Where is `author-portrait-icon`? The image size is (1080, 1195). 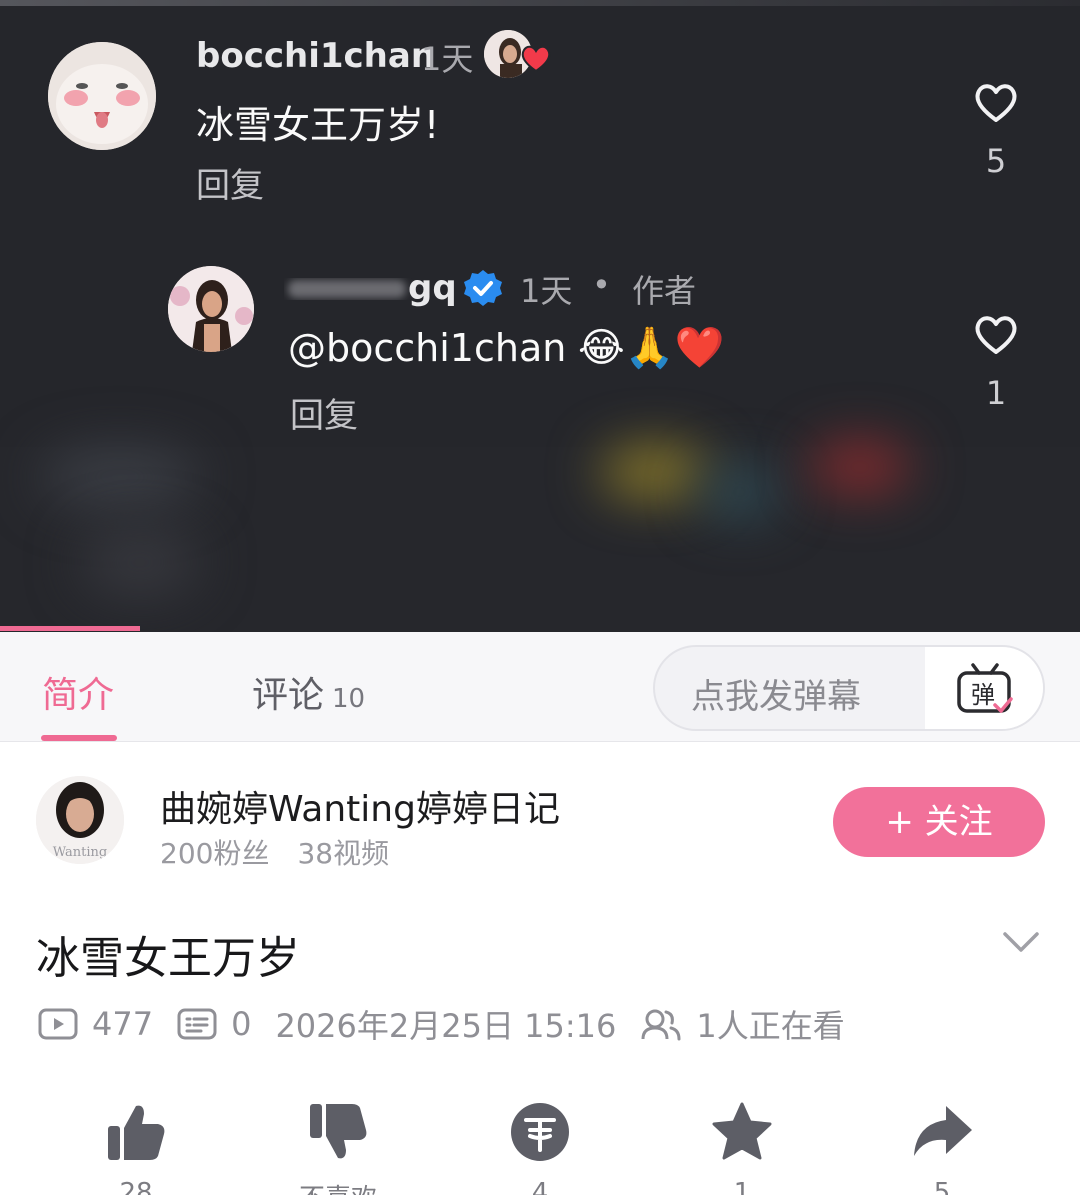 author-portrait-icon is located at coordinates (211, 309).